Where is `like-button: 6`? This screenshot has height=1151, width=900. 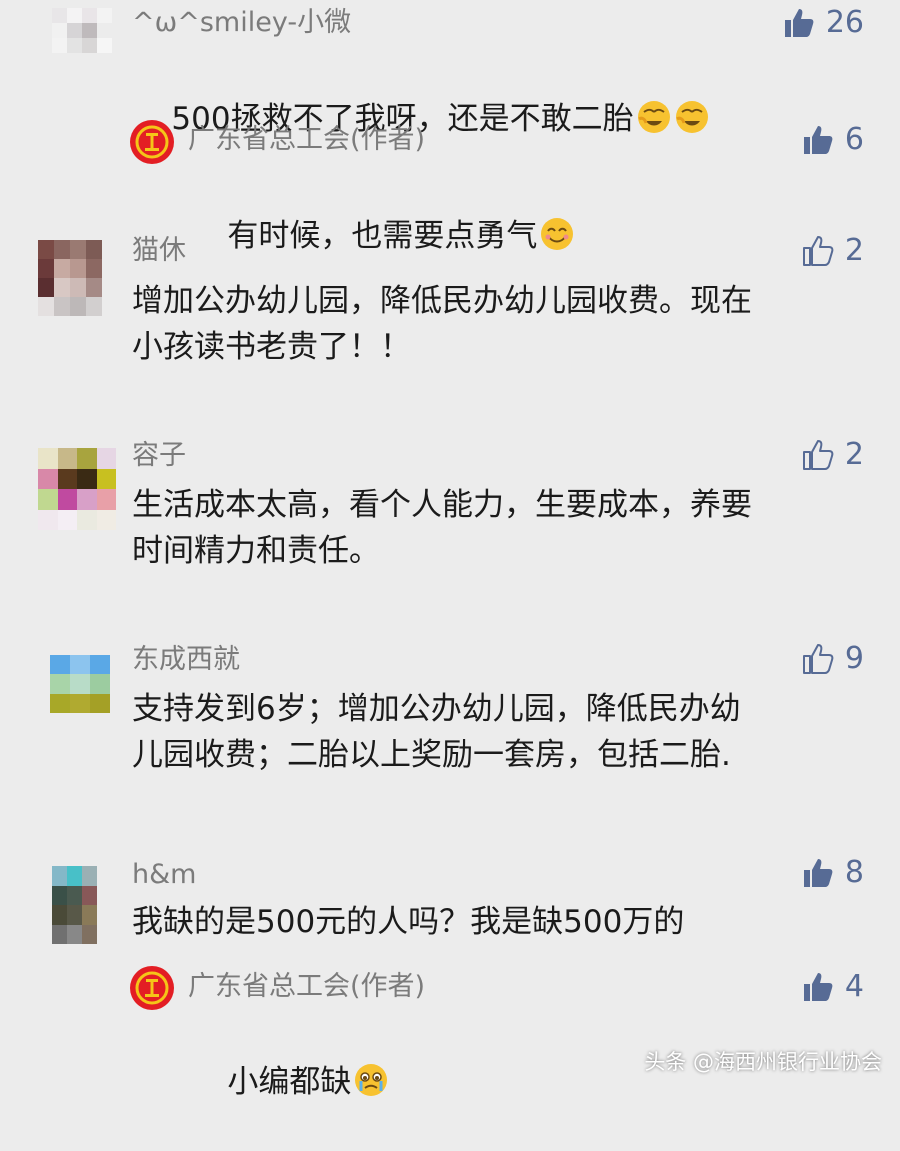
like-button: 6 is located at coordinates (832, 140).